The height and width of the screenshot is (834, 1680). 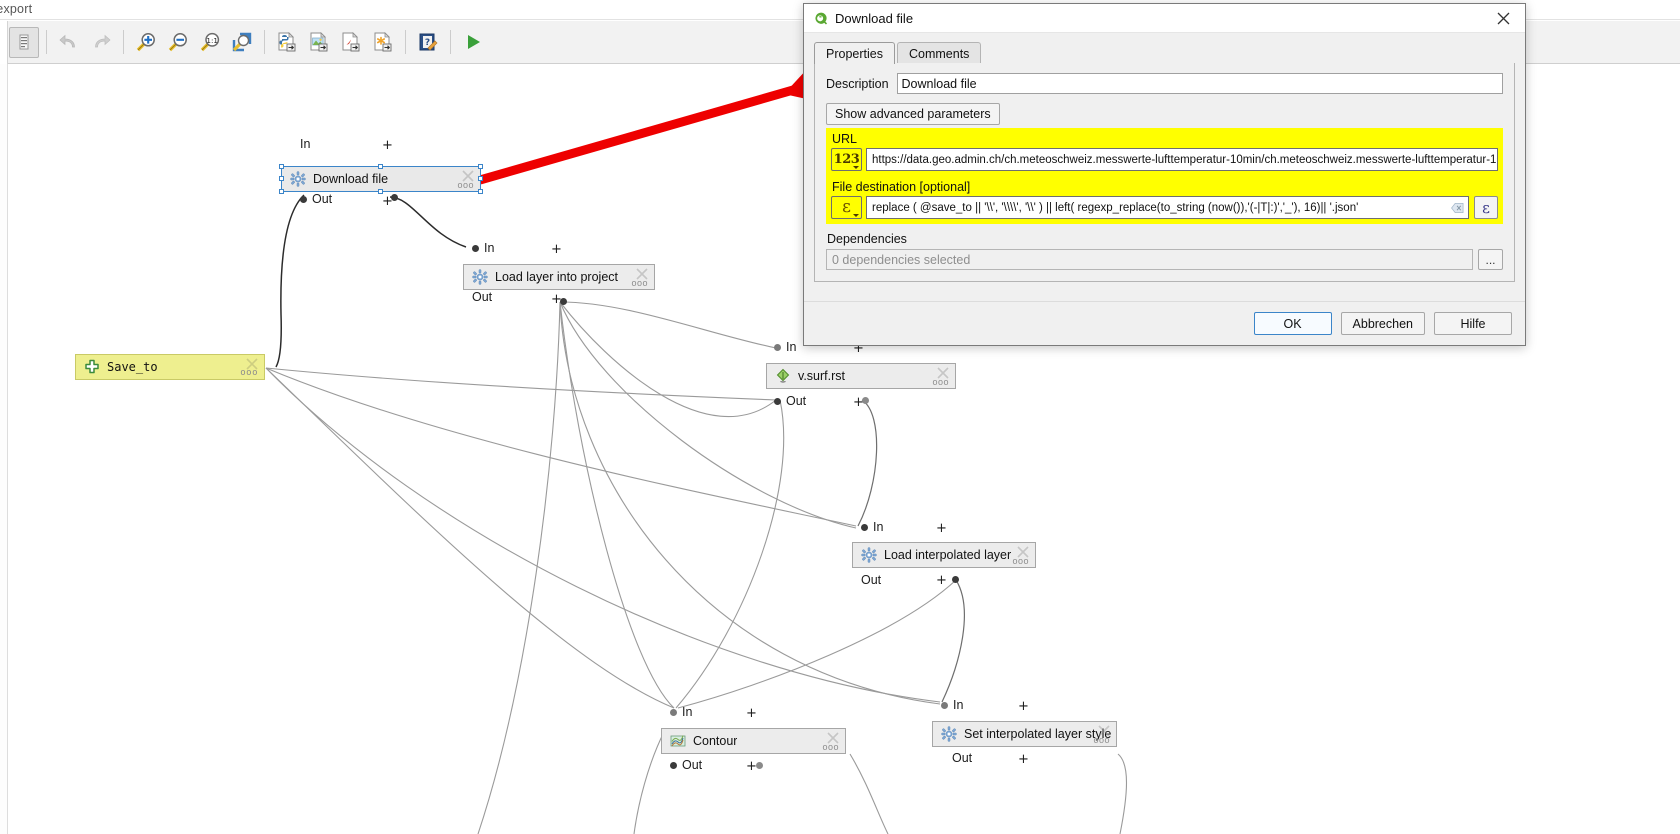 What do you see at coordinates (944, 555) in the screenshot?
I see `model-node-load-interpolated-layer: Load interpolated layer ooo` at bounding box center [944, 555].